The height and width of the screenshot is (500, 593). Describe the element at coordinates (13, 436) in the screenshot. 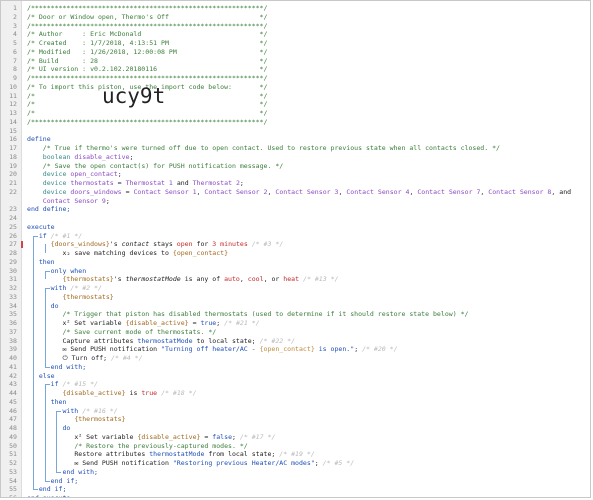

I see `line-number: 49` at that location.